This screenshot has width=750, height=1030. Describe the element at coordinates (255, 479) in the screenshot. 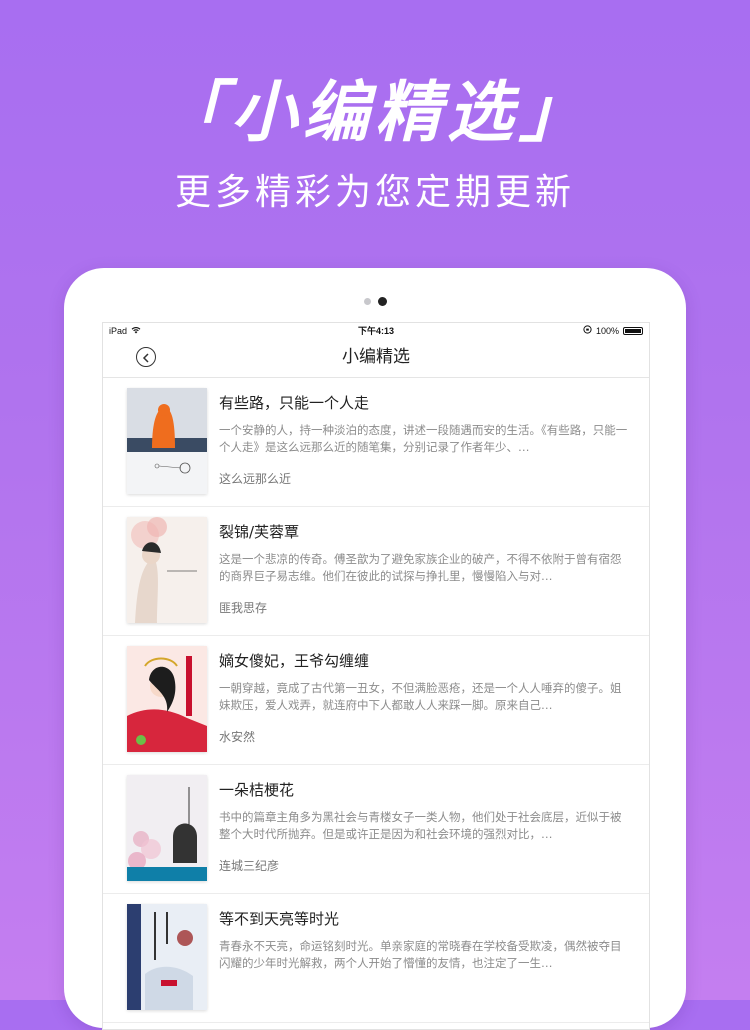

I see `book-author: 这么远那么近` at that location.